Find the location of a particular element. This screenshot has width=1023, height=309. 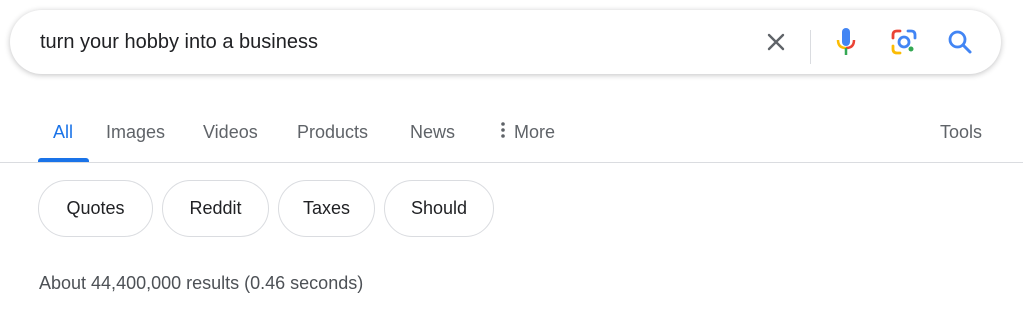

tab-more-label: More is located at coordinates (535, 132).